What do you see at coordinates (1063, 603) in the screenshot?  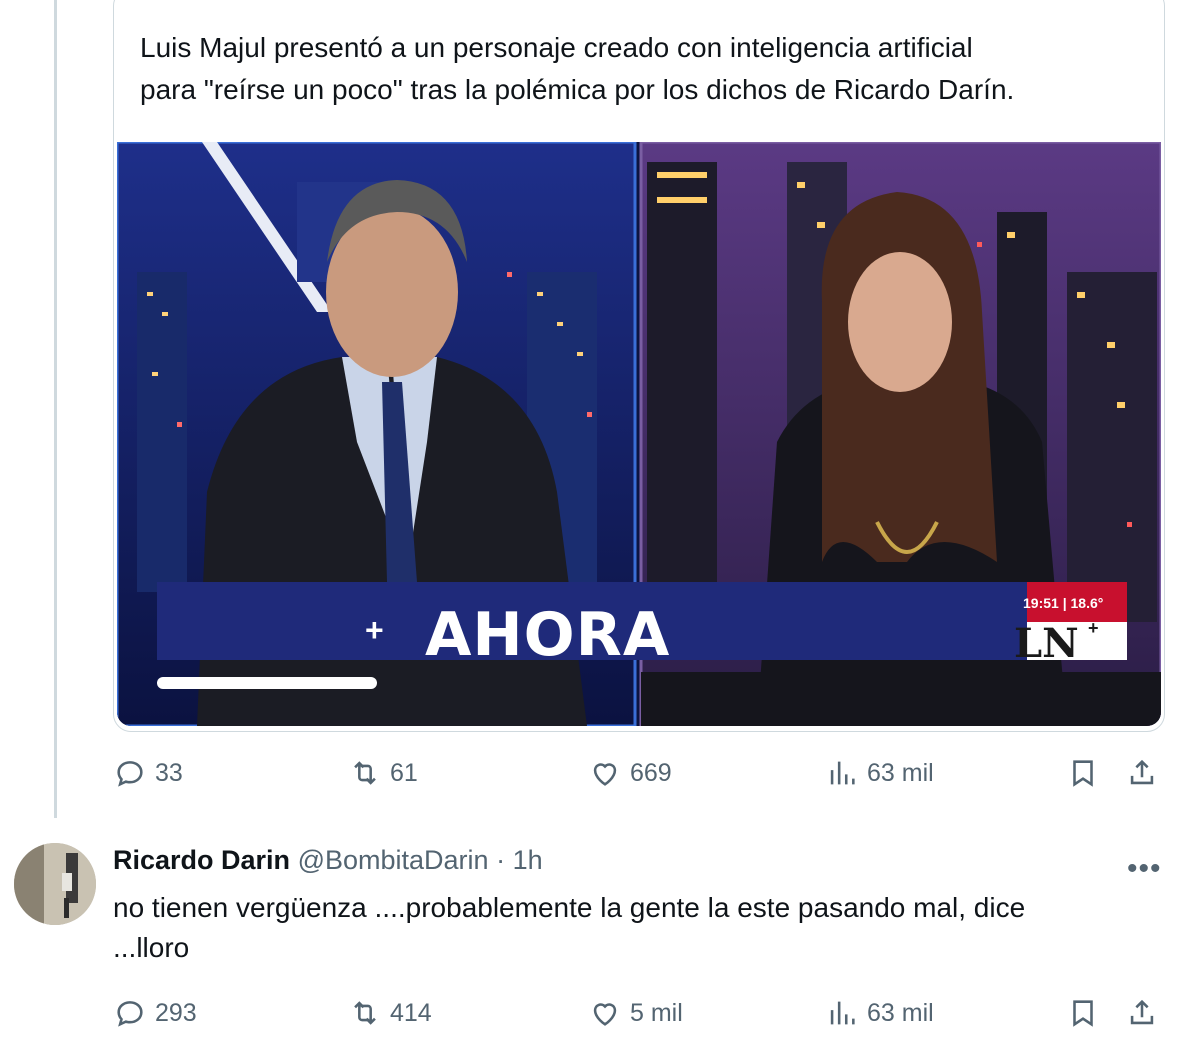 I see `time-temperature-badge: 19:51 | 18.6°` at bounding box center [1063, 603].